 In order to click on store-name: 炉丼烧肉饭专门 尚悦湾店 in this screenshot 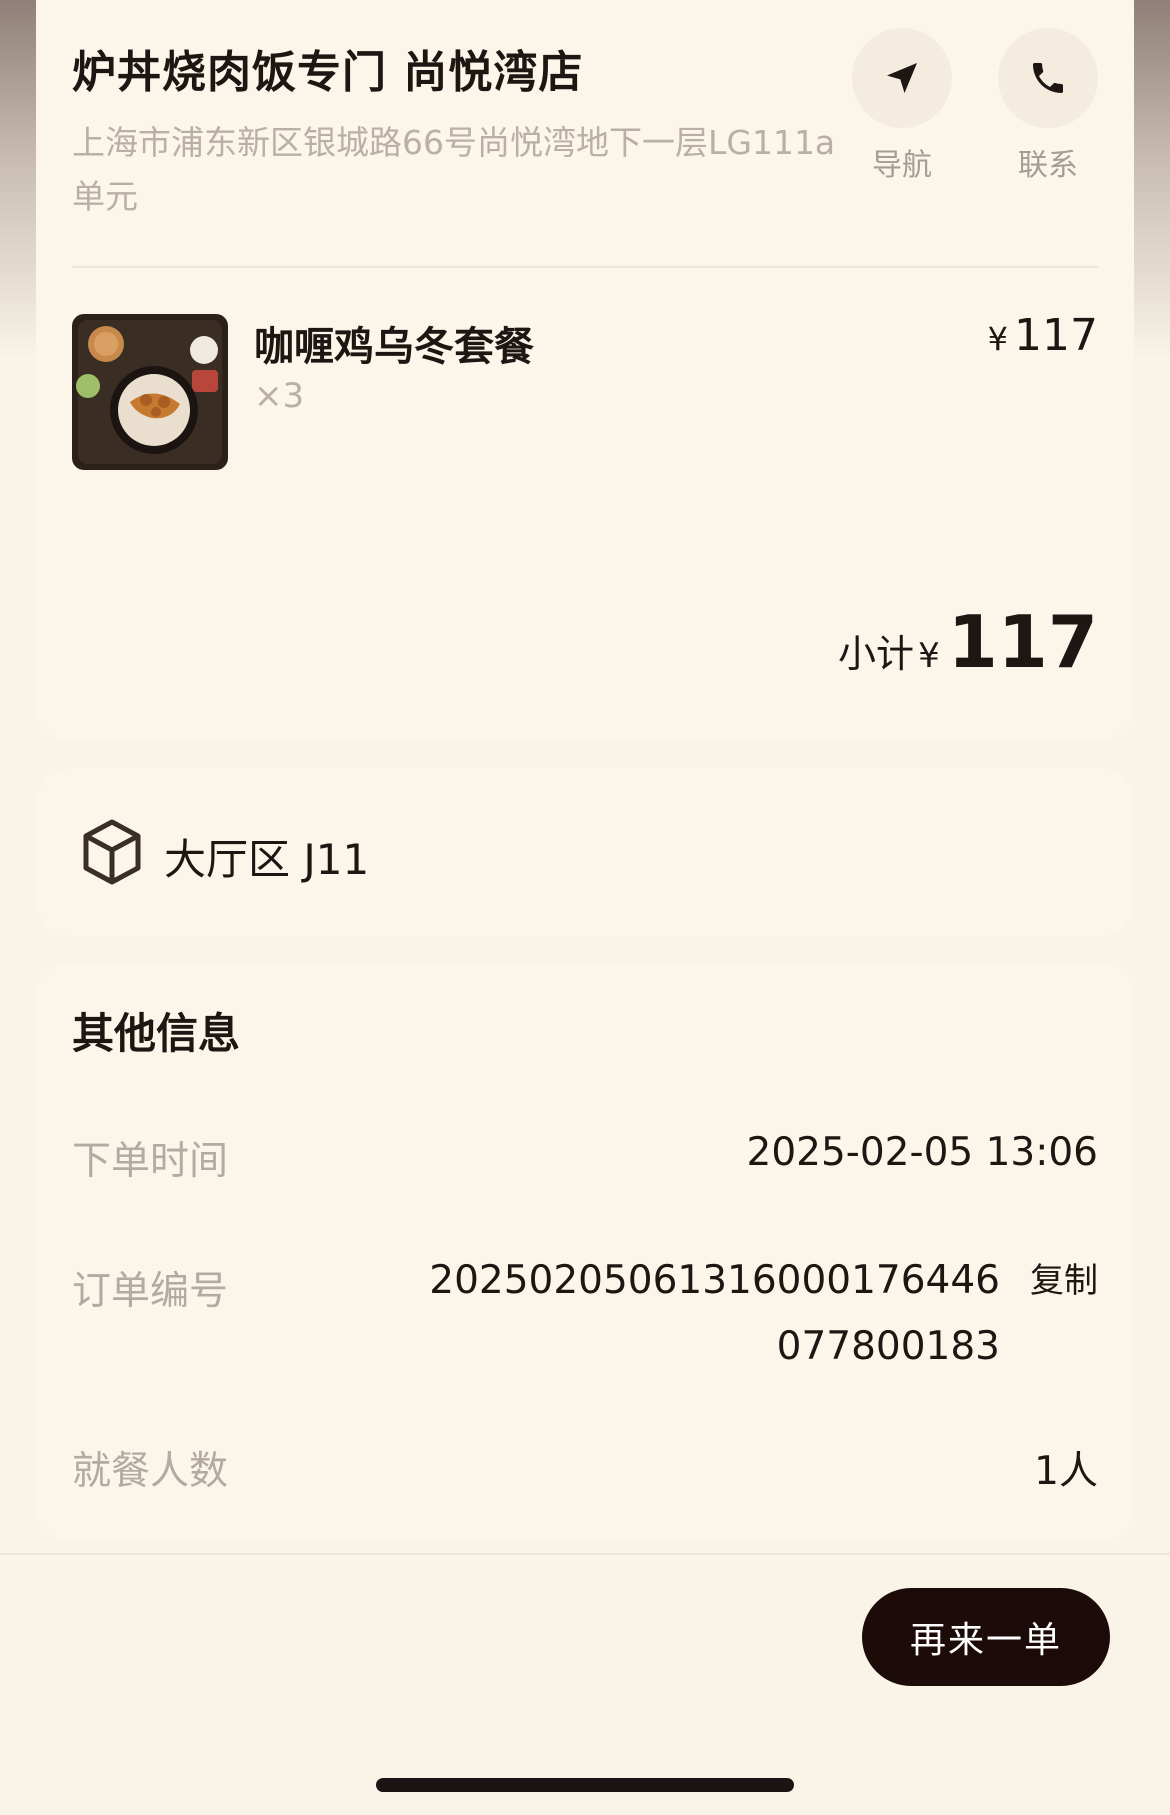, I will do `click(328, 72)`.